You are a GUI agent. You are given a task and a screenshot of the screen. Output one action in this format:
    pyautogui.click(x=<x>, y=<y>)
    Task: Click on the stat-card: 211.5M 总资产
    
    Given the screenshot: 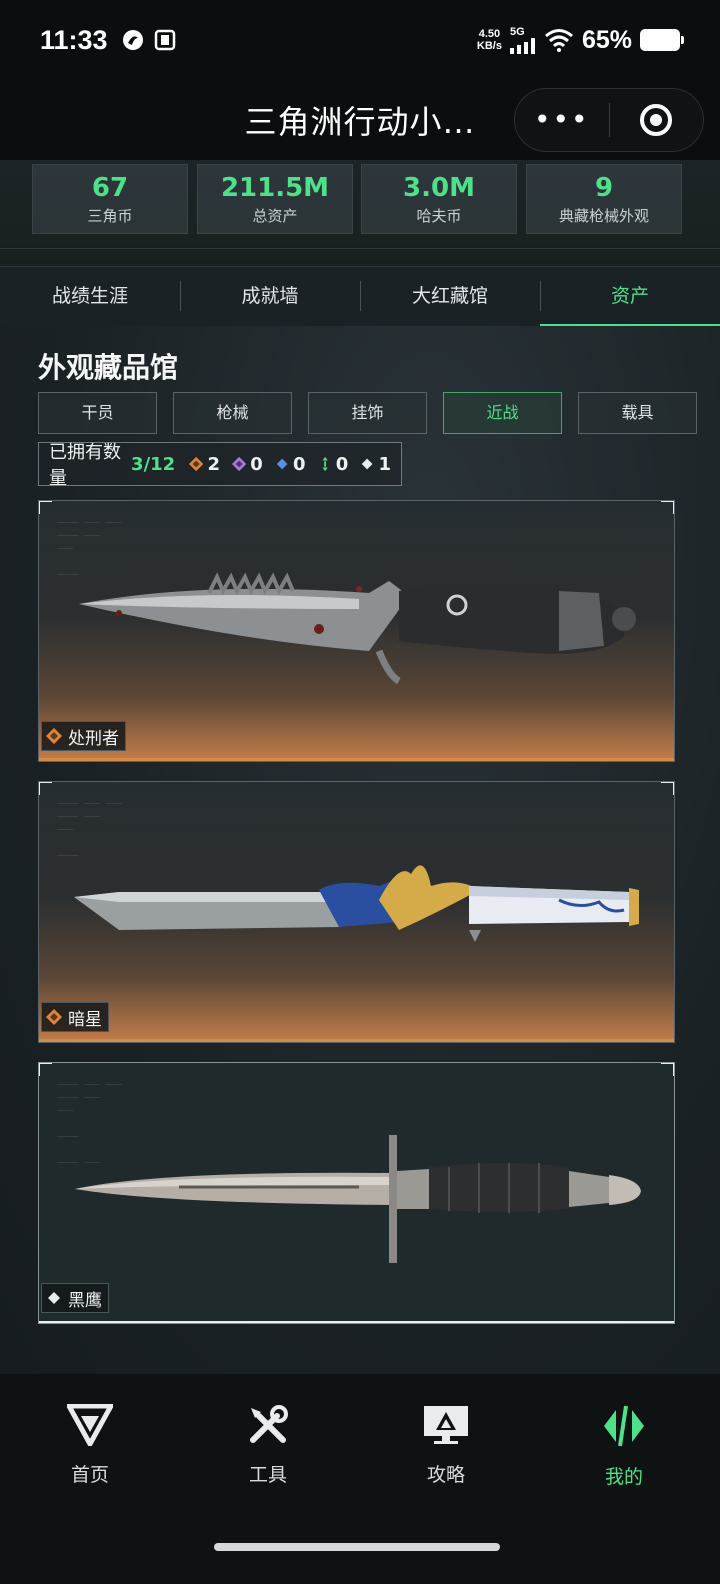 What is the action you would take?
    pyautogui.click(x=275, y=199)
    